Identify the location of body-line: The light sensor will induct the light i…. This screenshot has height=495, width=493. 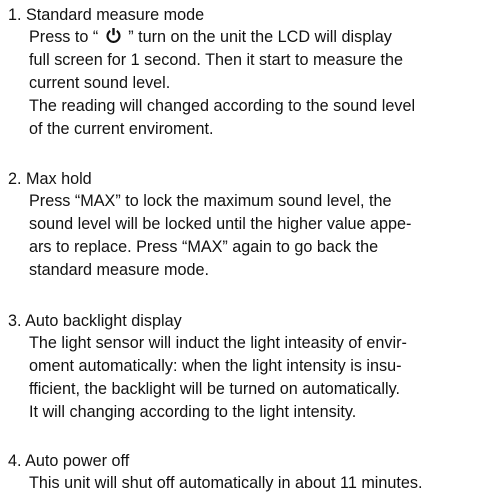
(218, 343).